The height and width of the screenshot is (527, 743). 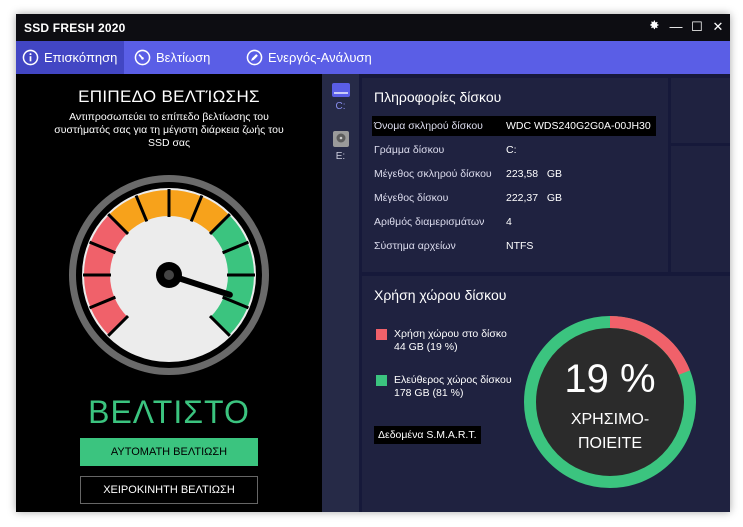 What do you see at coordinates (373, 27) in the screenshot?
I see `title-bar: SSD FRESH 2020 — ☐ ✕` at bounding box center [373, 27].